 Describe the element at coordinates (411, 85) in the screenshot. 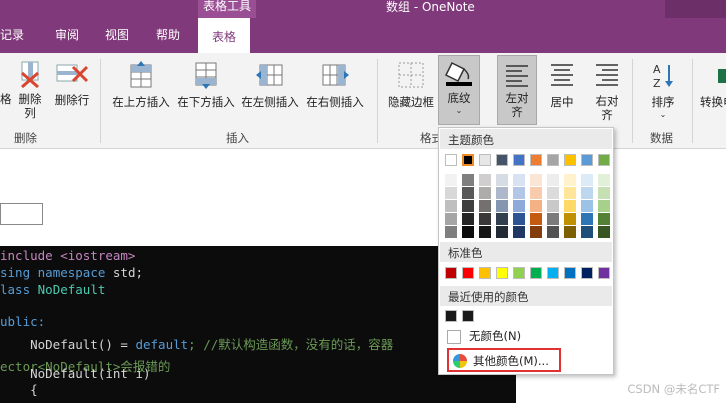

I see `hide-borders-button: 隐藏边框` at that location.